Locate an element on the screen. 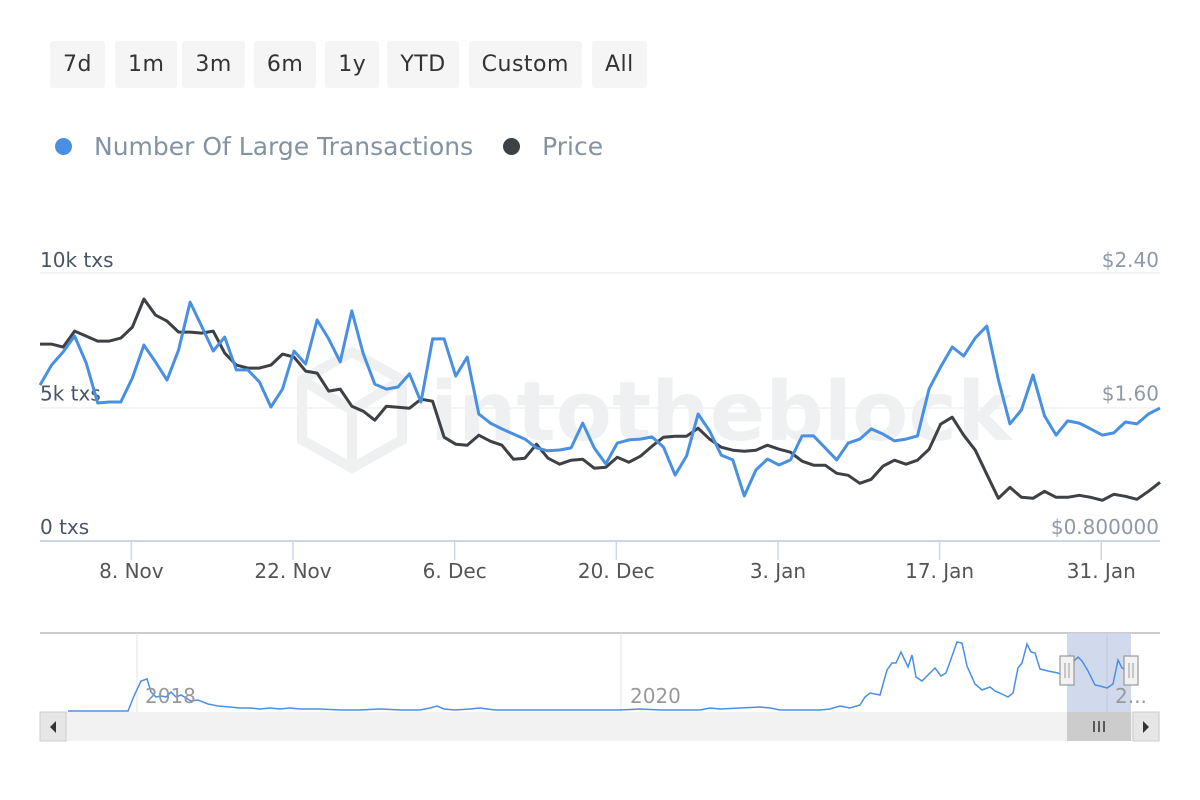 This screenshot has width=1200, height=800. range-selector: 7d 1m 3m 6m 1y YTD Custom All is located at coordinates (353, 64).